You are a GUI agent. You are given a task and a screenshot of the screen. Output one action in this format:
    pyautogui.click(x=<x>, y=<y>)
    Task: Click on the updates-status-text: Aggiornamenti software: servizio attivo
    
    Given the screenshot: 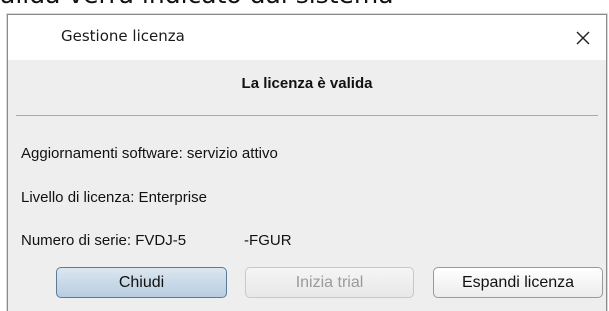 What is the action you would take?
    pyautogui.click(x=149, y=153)
    